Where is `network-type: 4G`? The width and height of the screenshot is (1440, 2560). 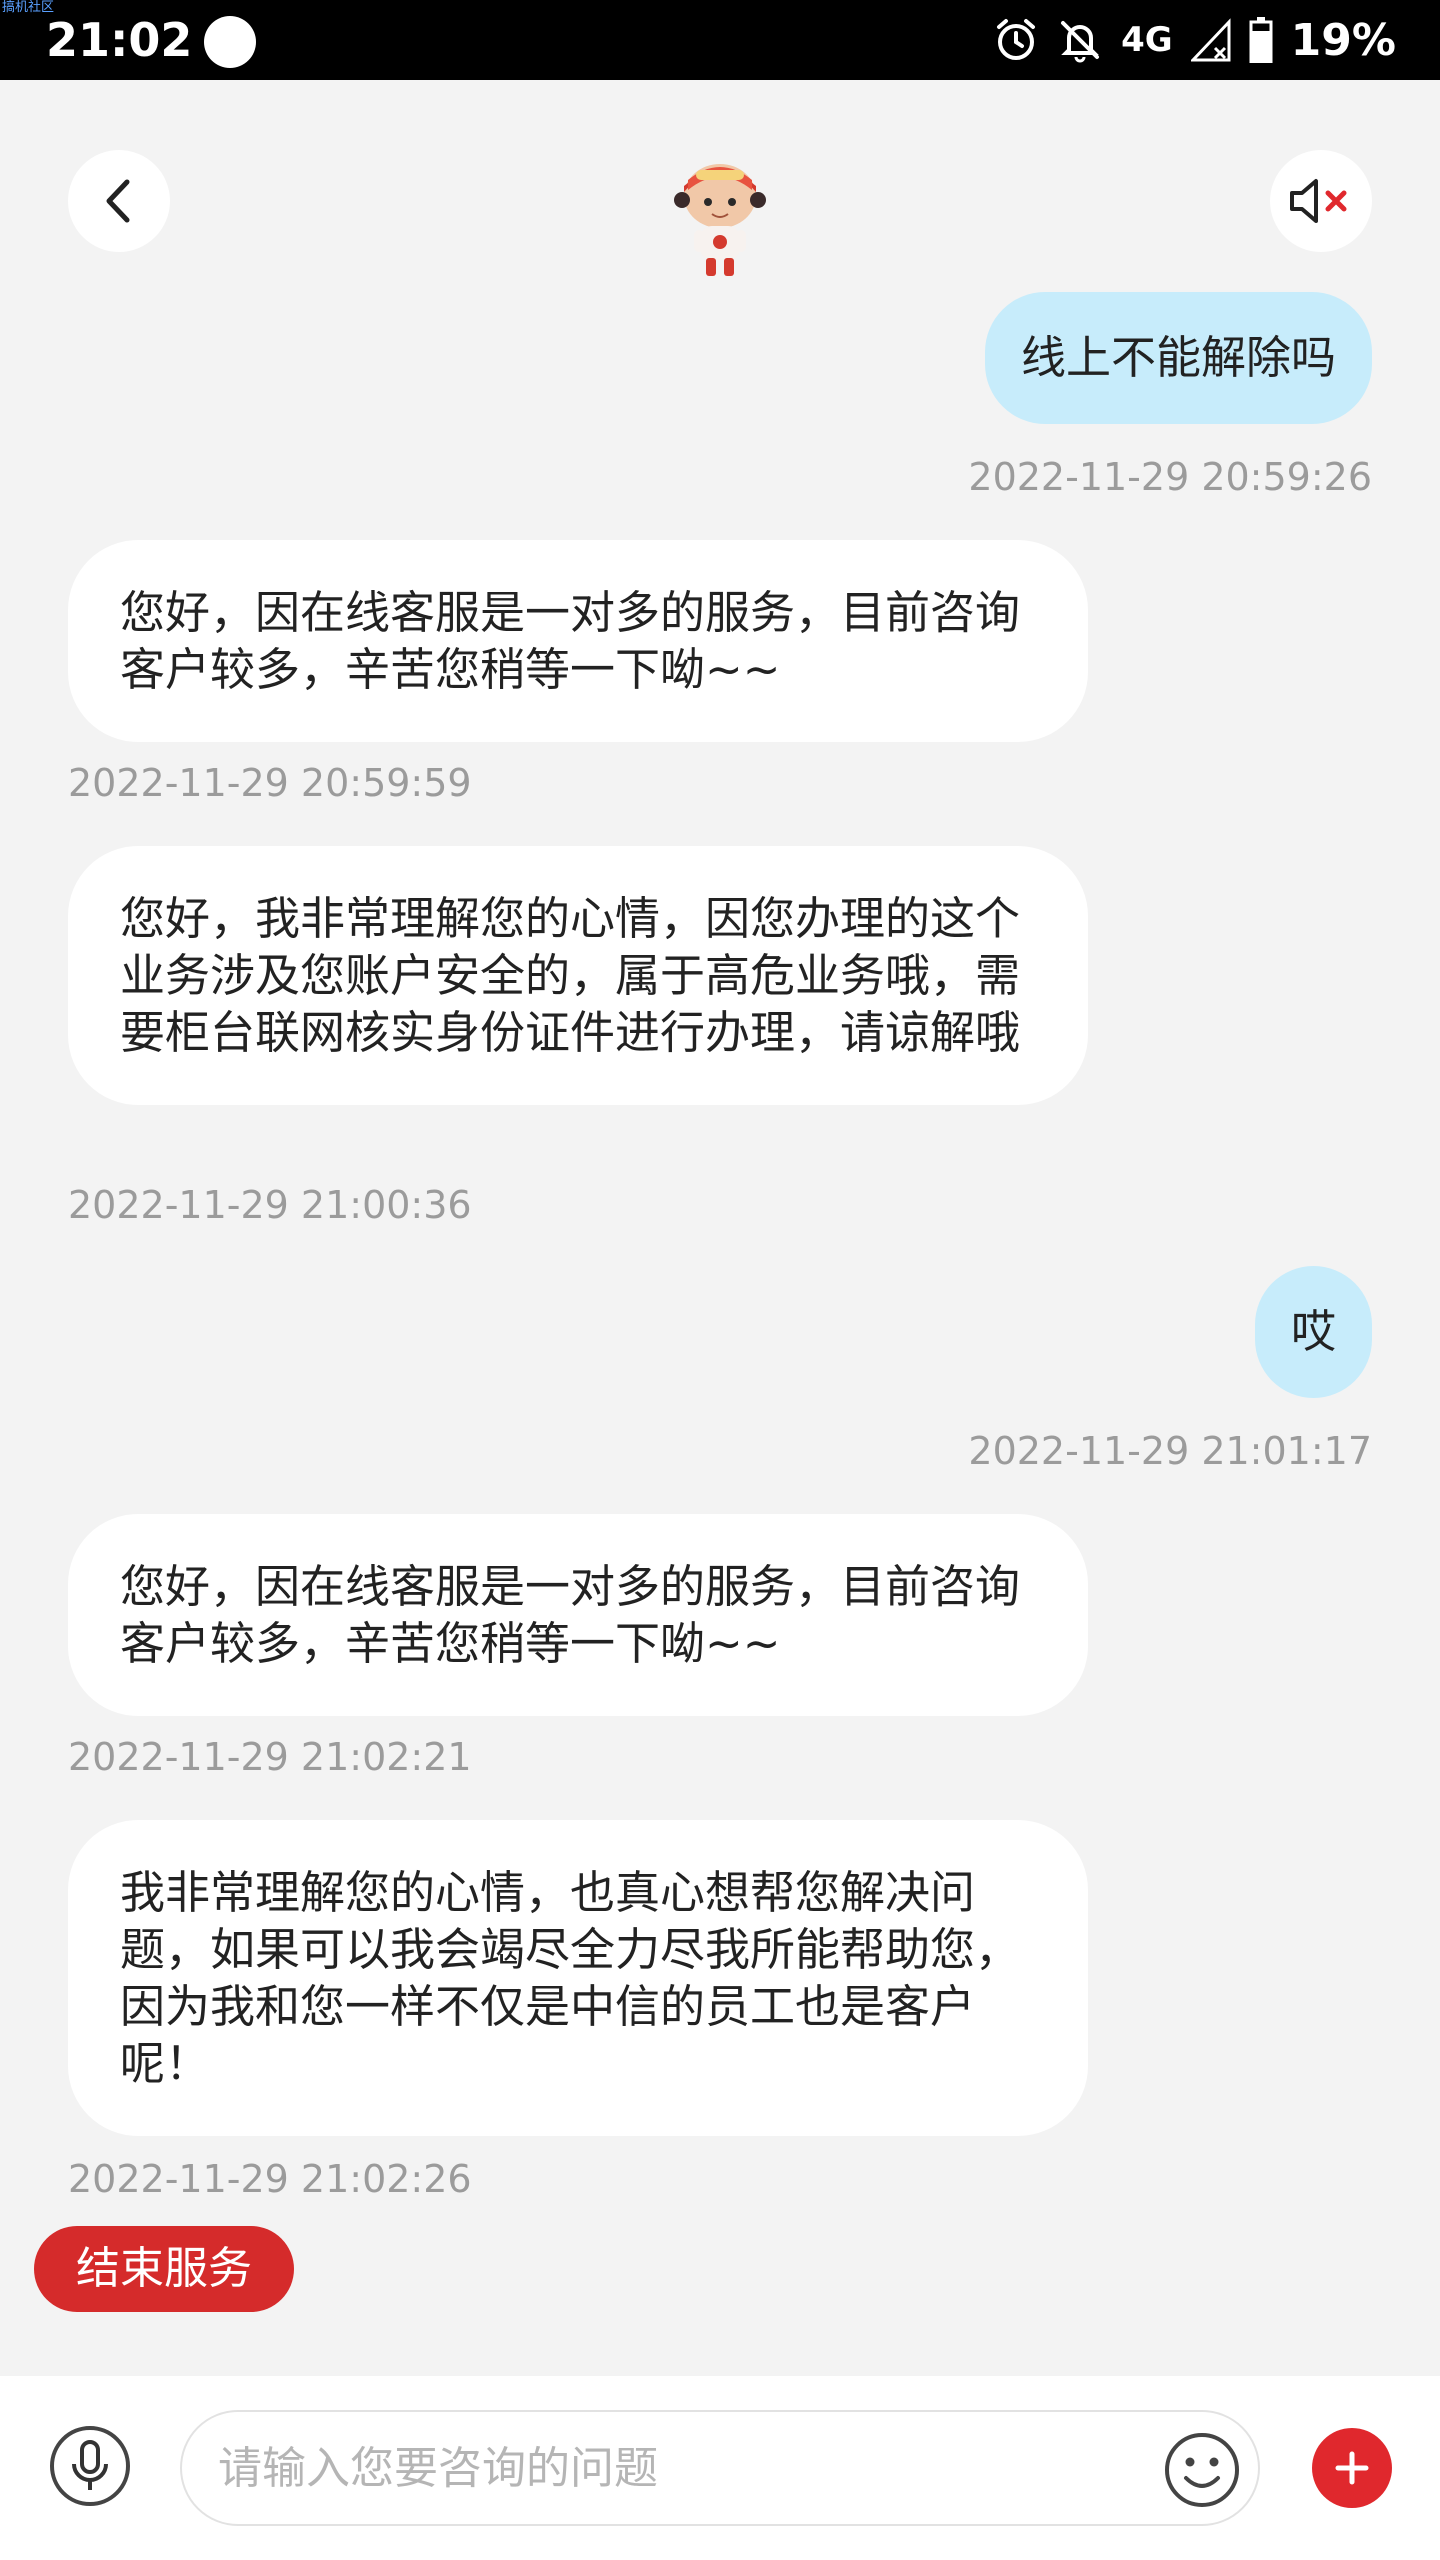 network-type: 4G is located at coordinates (1147, 40).